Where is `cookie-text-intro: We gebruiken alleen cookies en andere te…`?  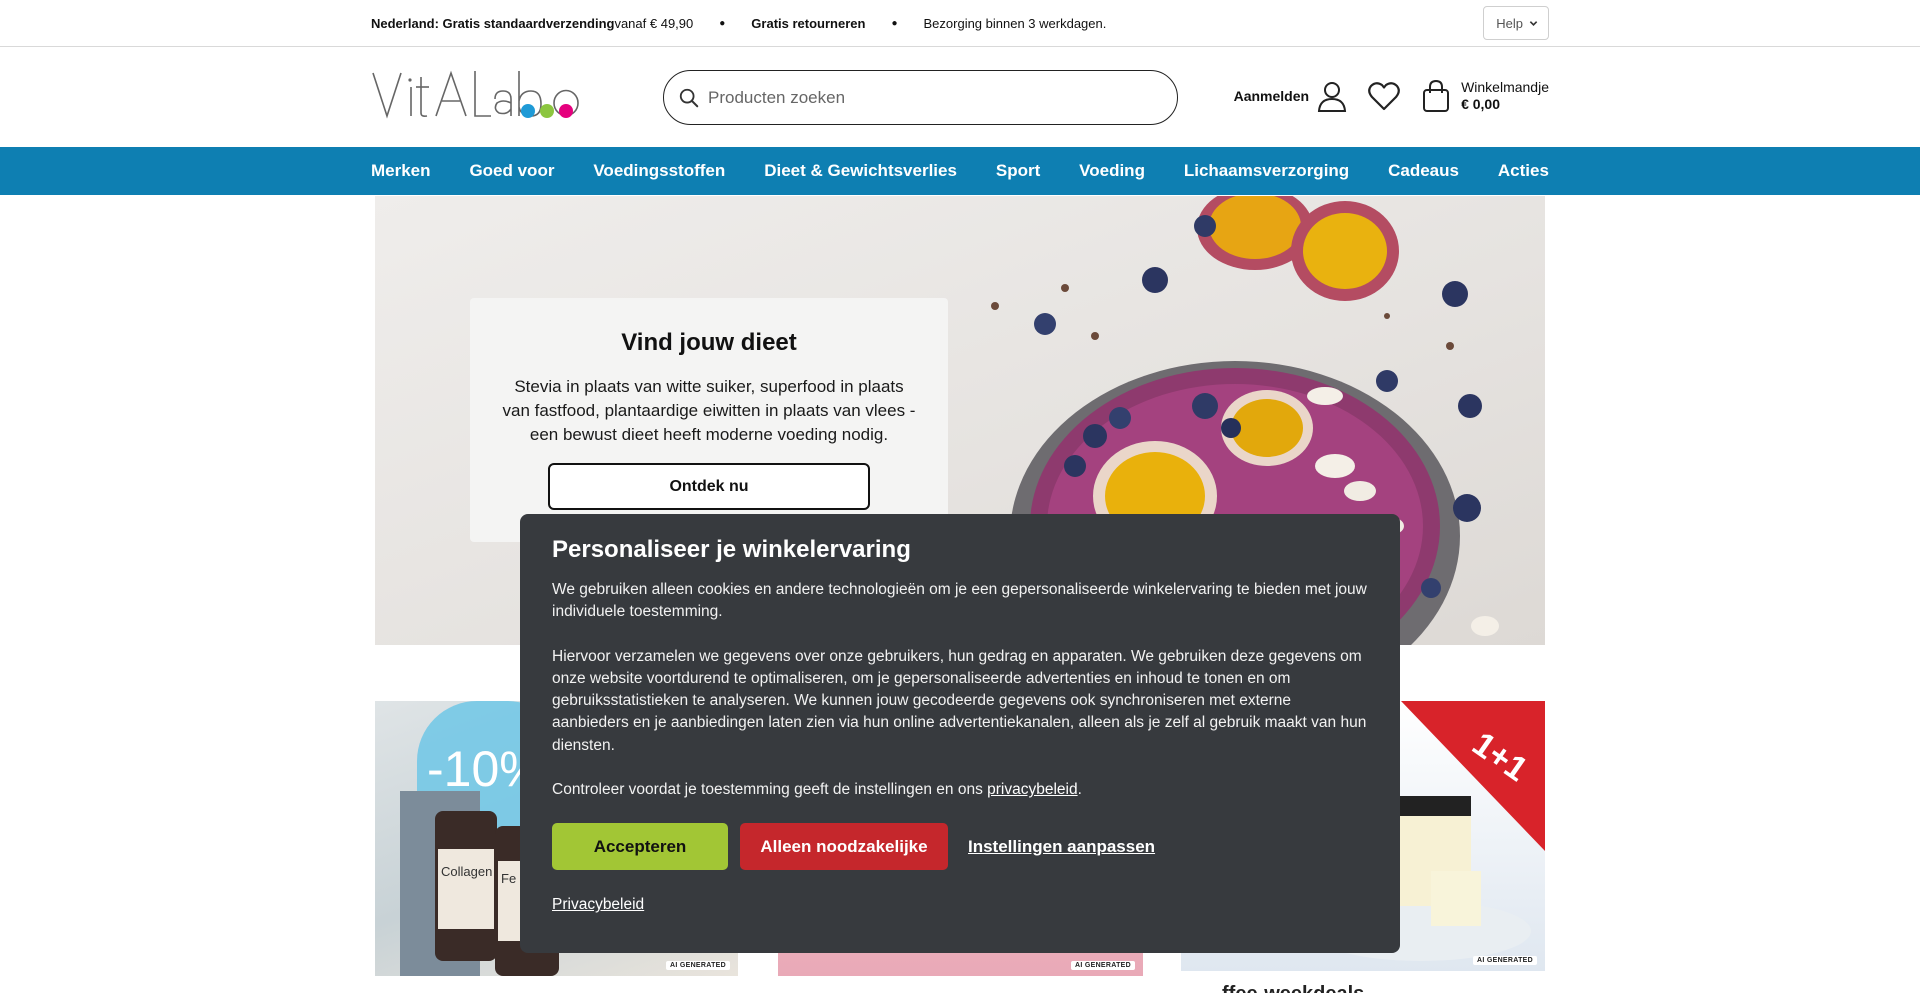
cookie-text-intro: We gebruiken alleen cookies en andere te… is located at coordinates (959, 601).